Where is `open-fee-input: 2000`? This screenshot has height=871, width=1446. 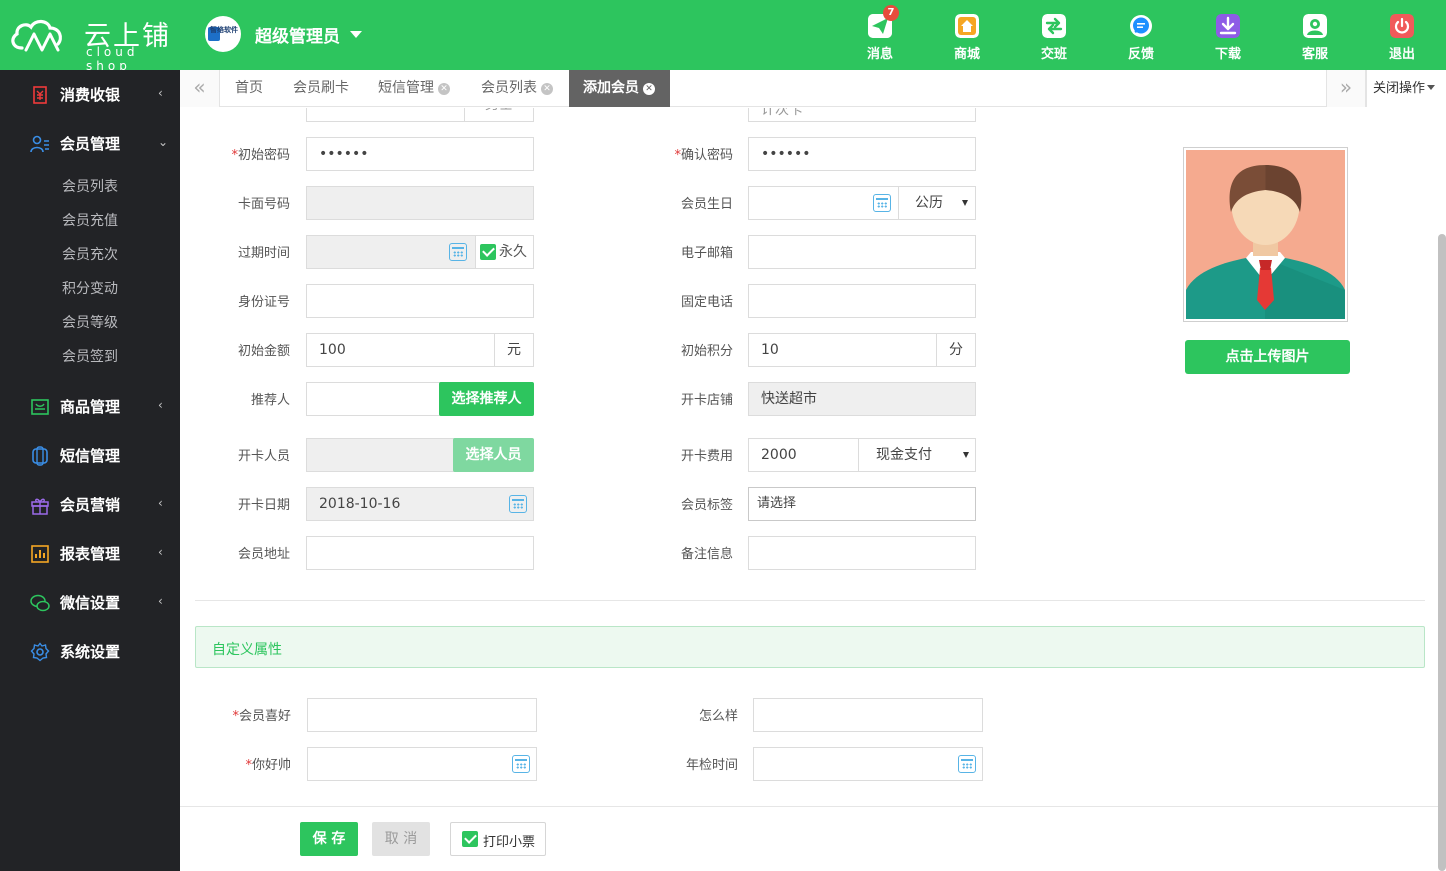
open-fee-input: 2000 is located at coordinates (804, 455).